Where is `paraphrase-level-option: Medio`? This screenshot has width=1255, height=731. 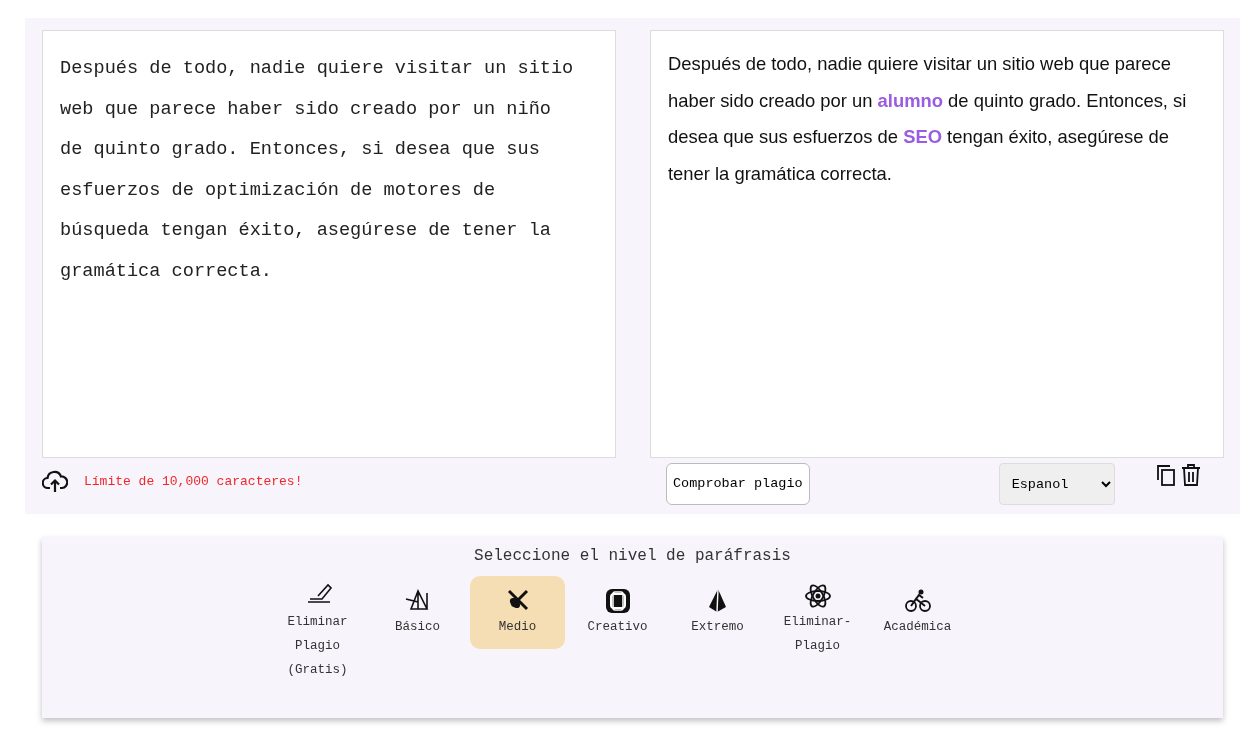 paraphrase-level-option: Medio is located at coordinates (517, 612).